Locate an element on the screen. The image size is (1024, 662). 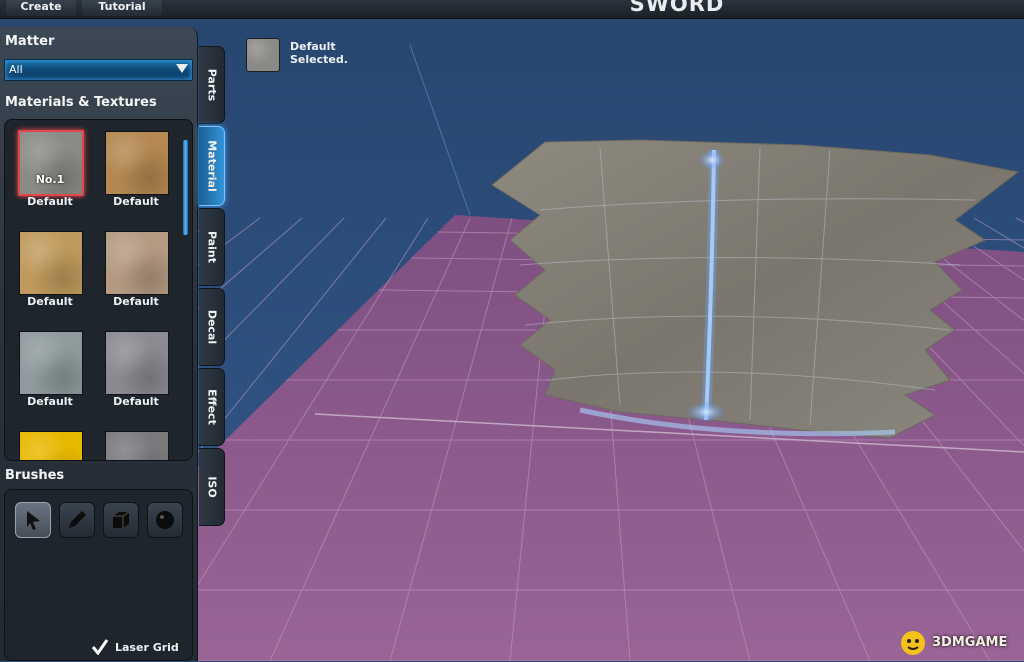
top-bar: Create Tutorial SWORD is located at coordinates (512, 9).